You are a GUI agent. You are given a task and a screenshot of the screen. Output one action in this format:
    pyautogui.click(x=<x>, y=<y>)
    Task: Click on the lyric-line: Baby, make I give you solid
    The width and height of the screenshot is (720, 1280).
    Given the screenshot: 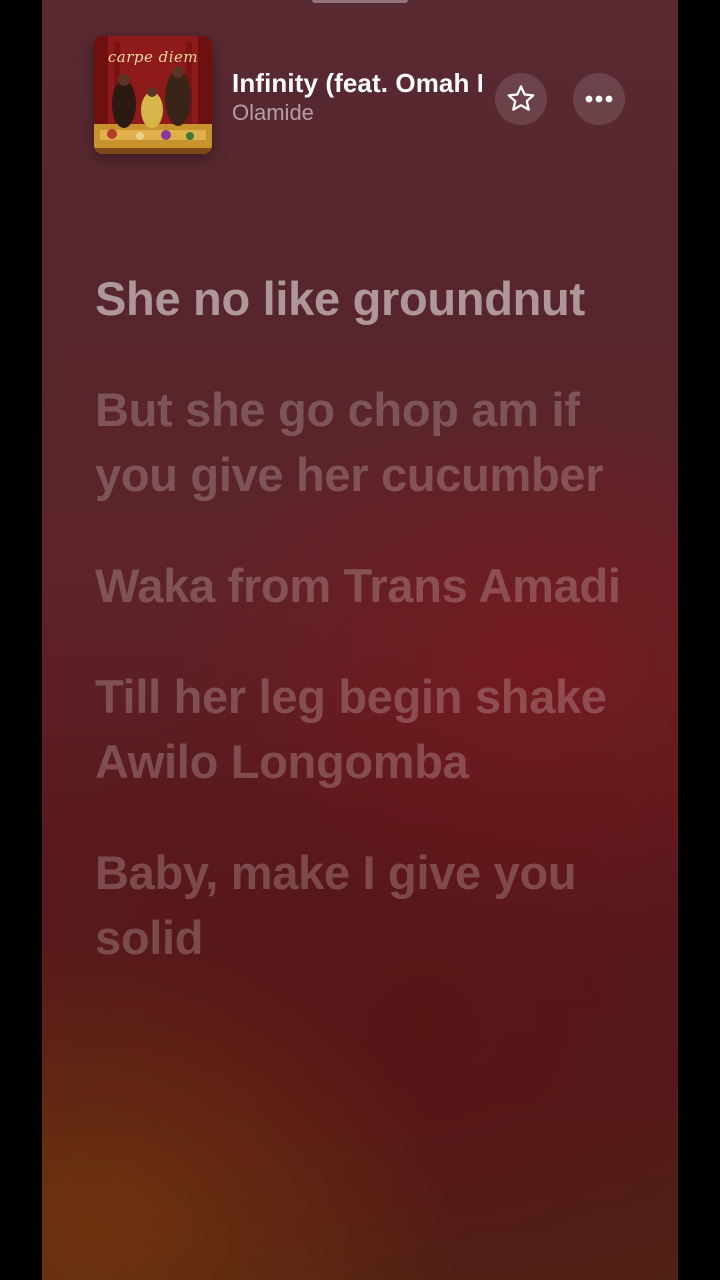 What is the action you would take?
    pyautogui.click(x=365, y=905)
    